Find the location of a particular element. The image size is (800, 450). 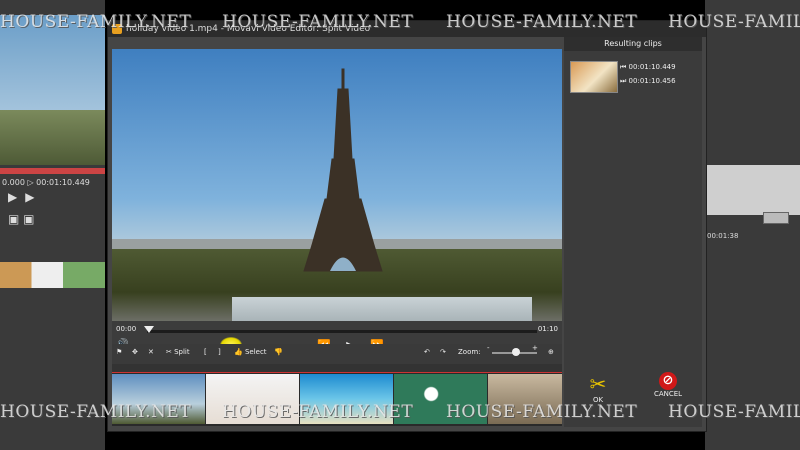

clip-time: 00:01:10.456 is located at coordinates (652, 81).